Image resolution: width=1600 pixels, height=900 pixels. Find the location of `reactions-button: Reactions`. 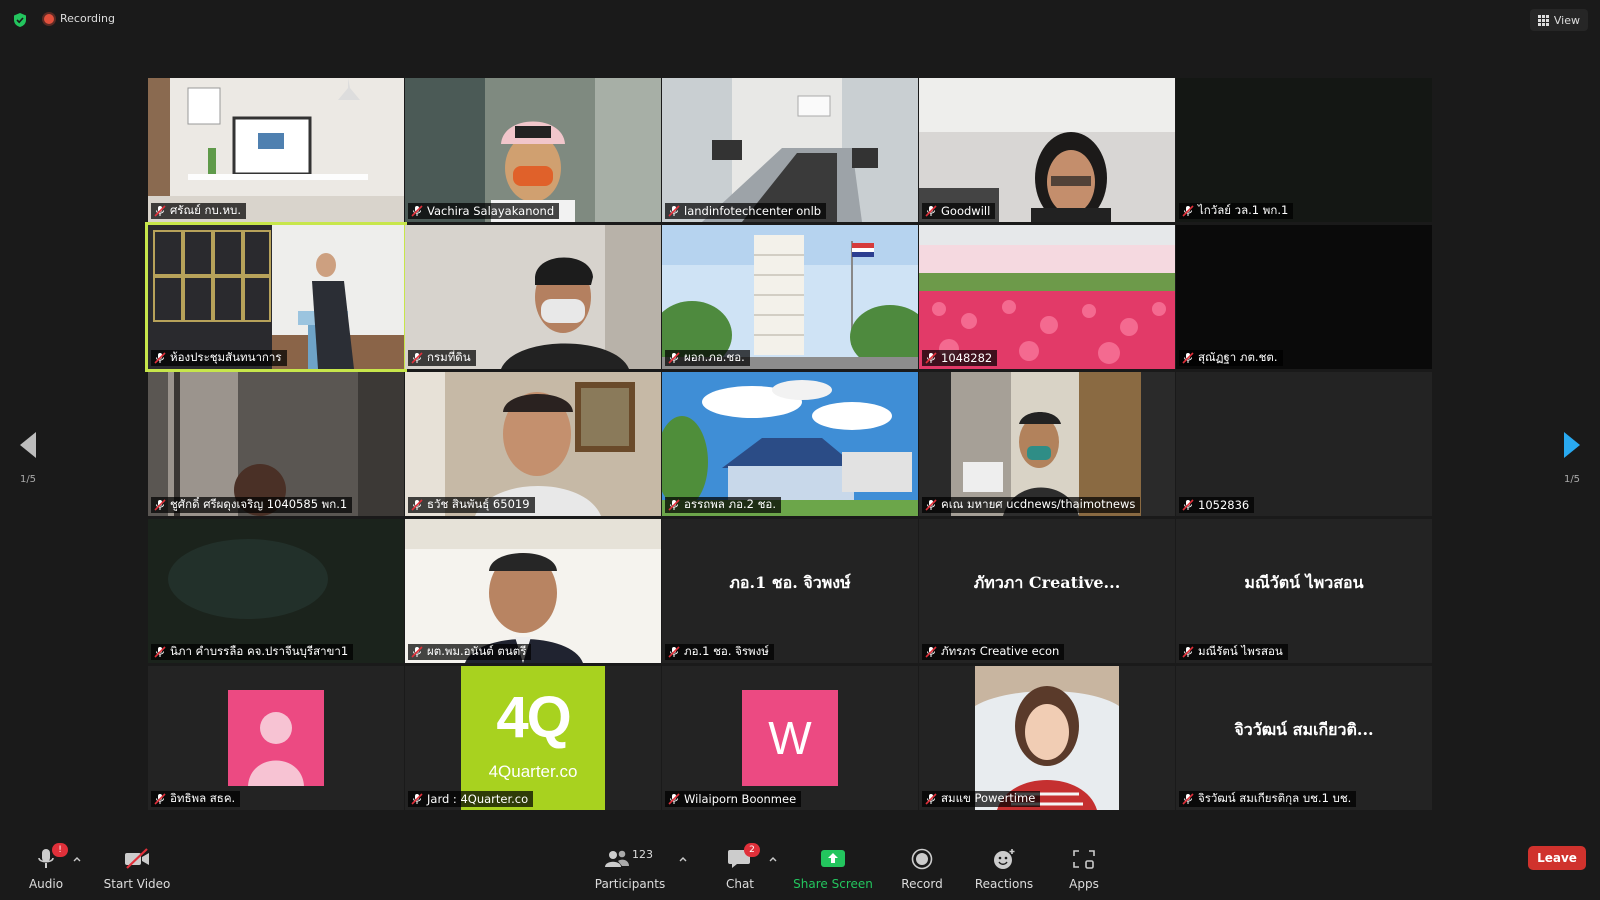

reactions-button: Reactions is located at coordinates (1004, 869).